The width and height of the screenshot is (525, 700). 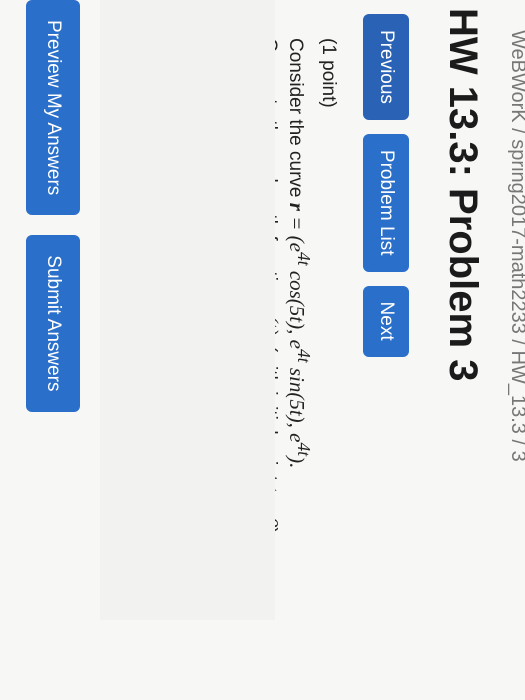 What do you see at coordinates (386, 321) in the screenshot?
I see `next-button: Next` at bounding box center [386, 321].